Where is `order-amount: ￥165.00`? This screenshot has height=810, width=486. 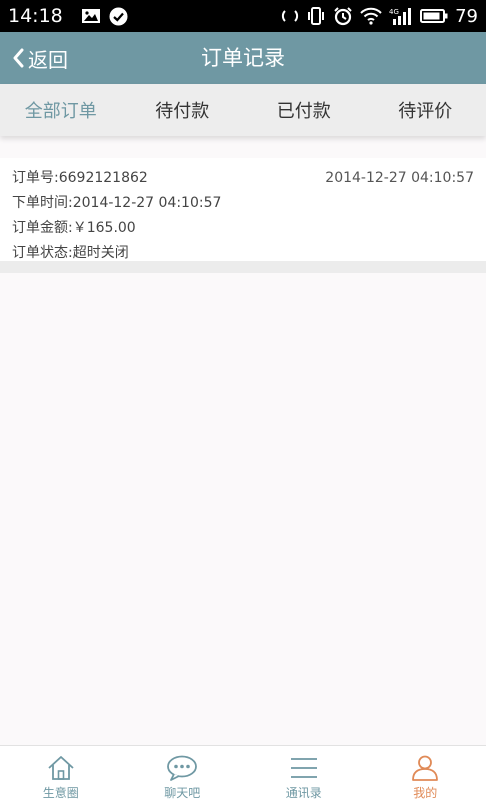
order-amount: ￥165.00 is located at coordinates (104, 228).